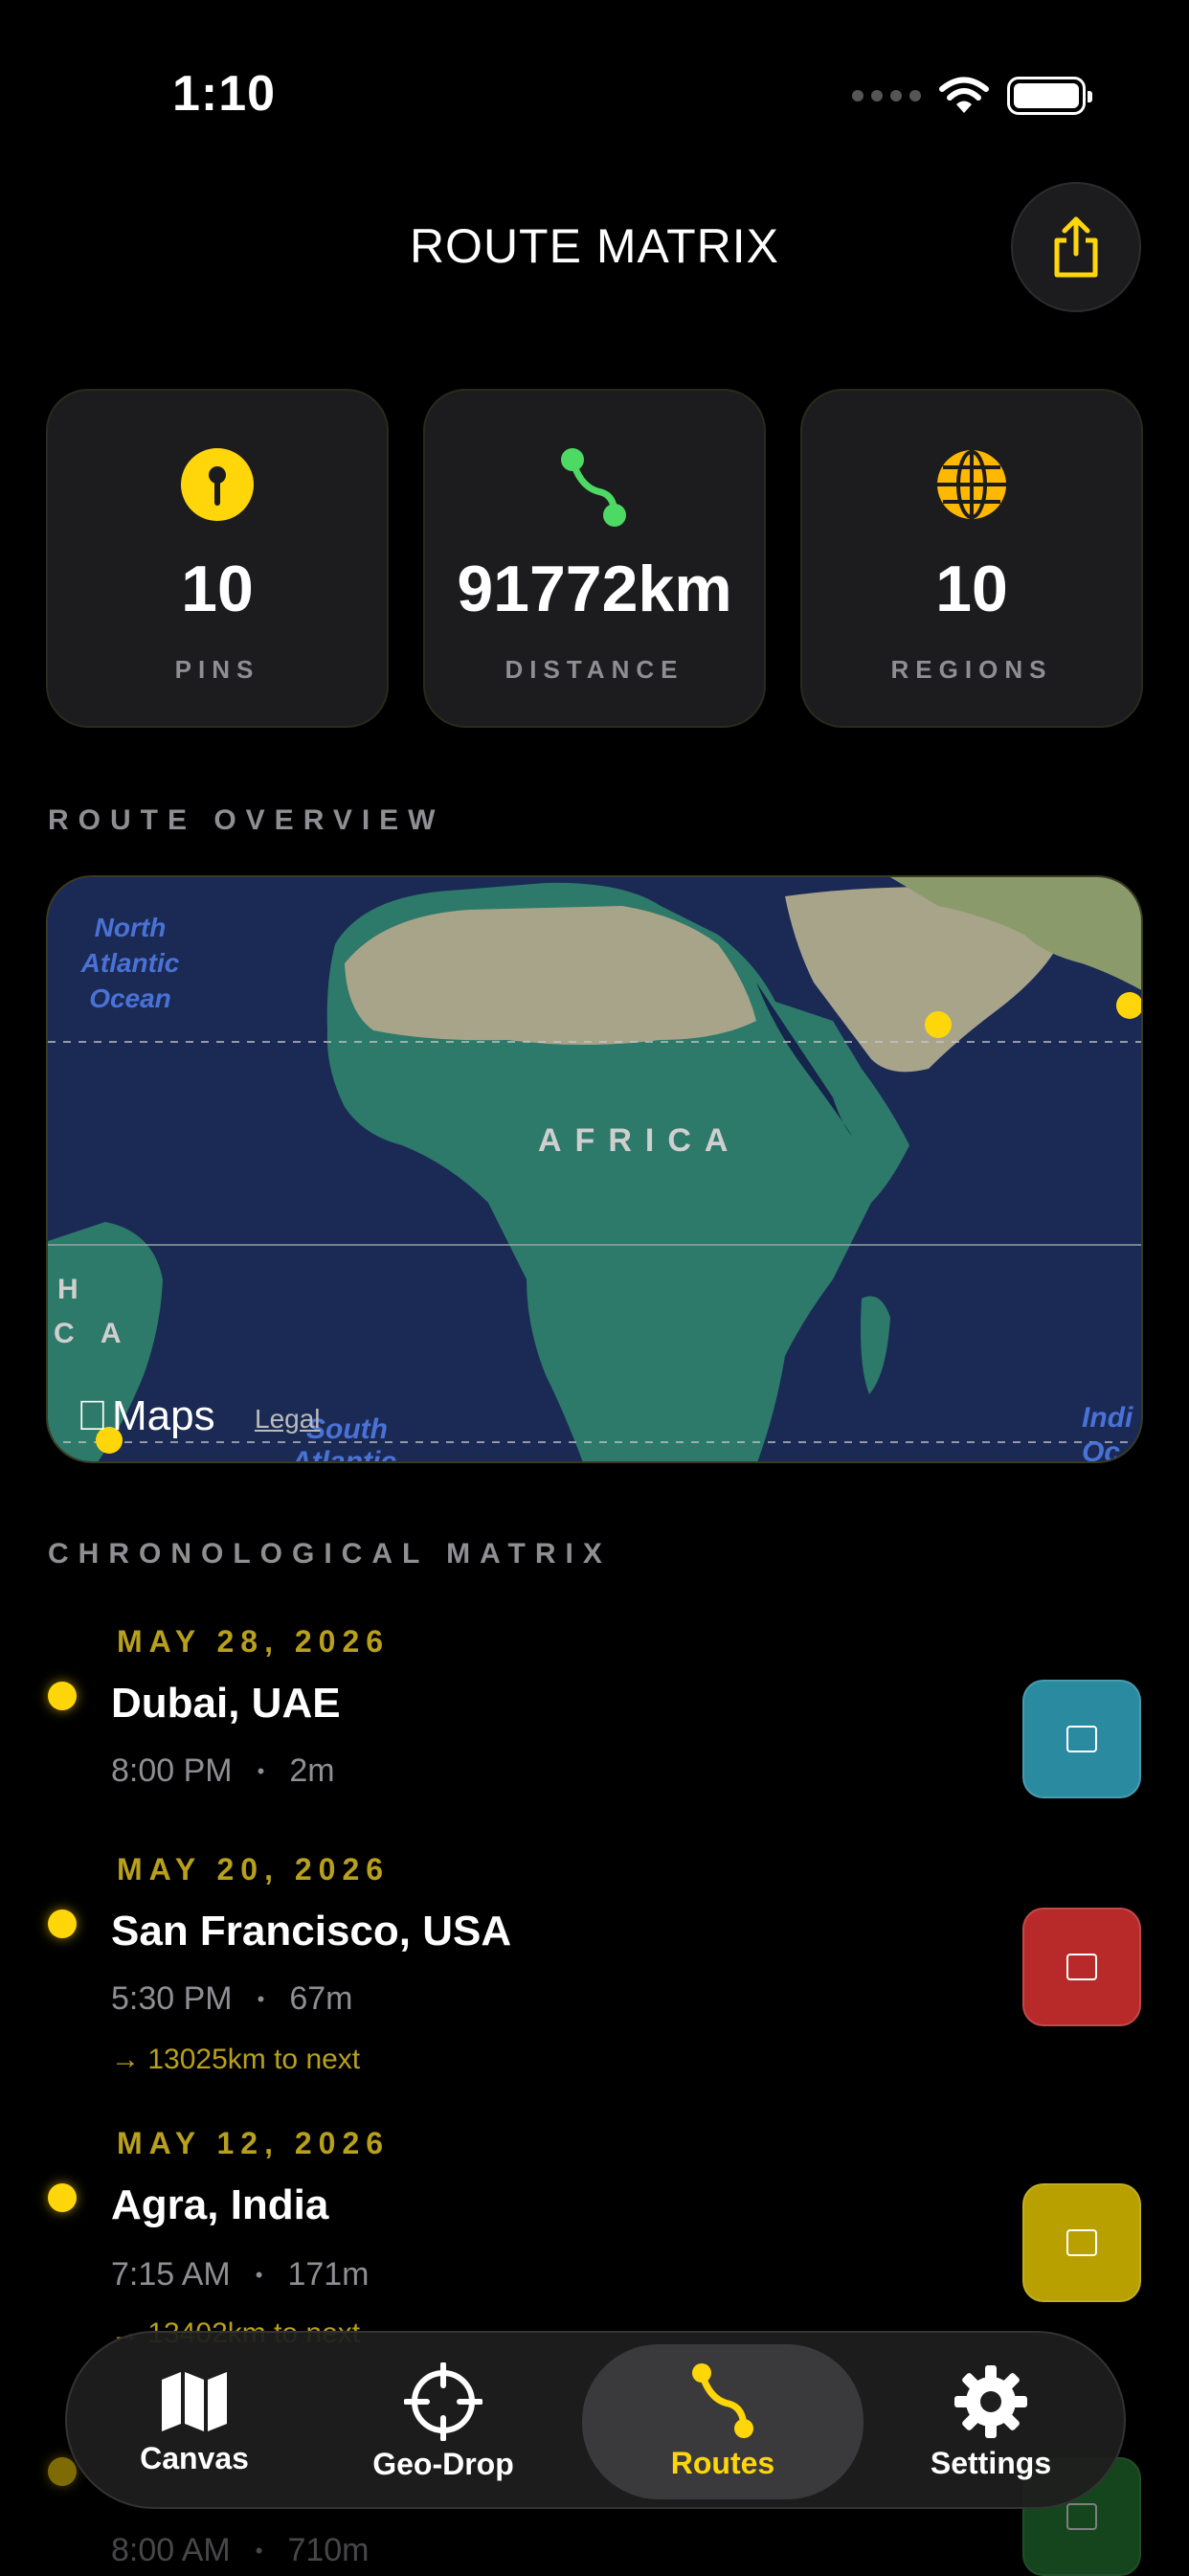 Image resolution: width=1189 pixels, height=2576 pixels. I want to click on map-label-south-atlantic: Atlantic, so click(344, 1454).